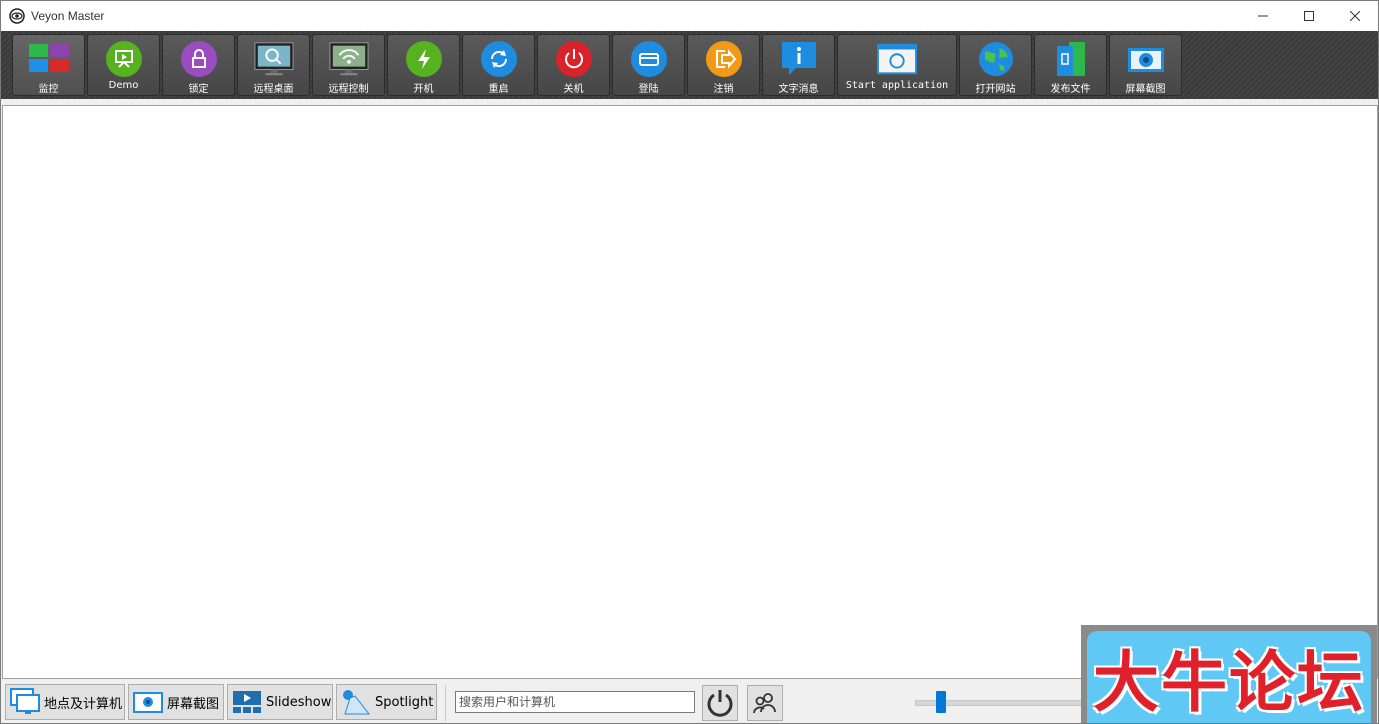 The height and width of the screenshot is (724, 1379). What do you see at coordinates (1070, 89) in the screenshot?
I see `toolbar-label: 发布文件` at bounding box center [1070, 89].